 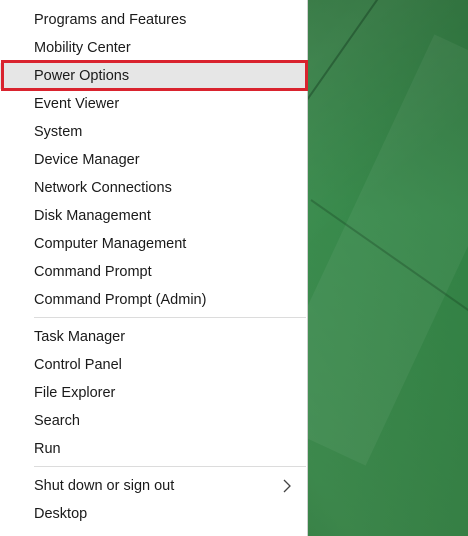 I want to click on menu-item-system: System, so click(x=153, y=132).